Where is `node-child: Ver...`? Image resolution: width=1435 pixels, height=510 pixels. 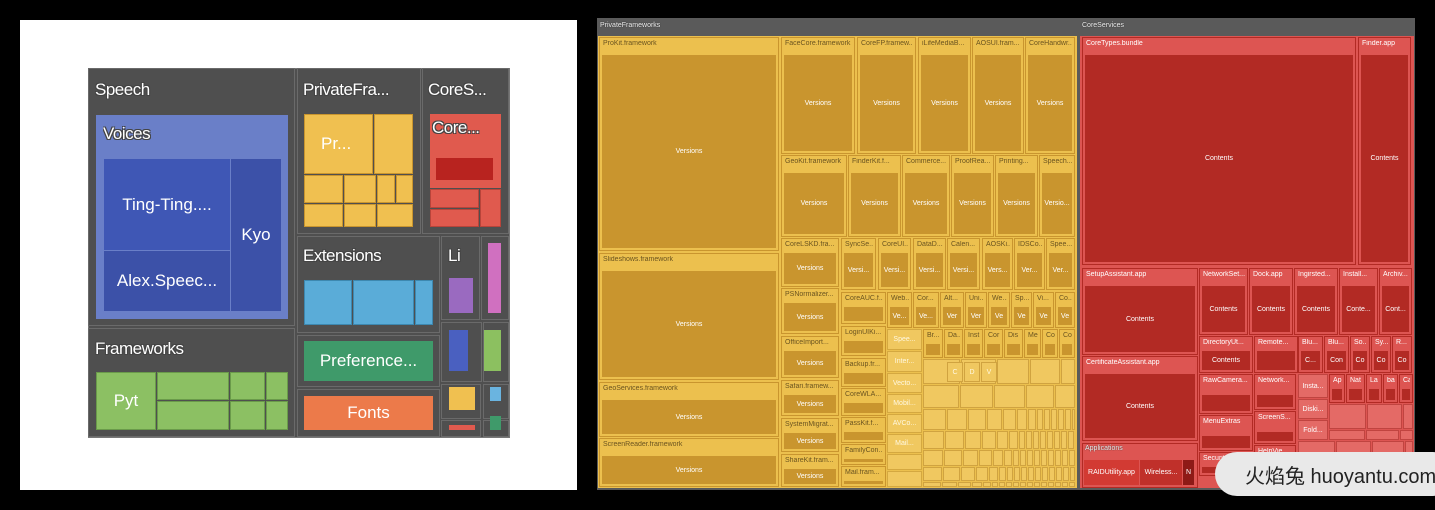
node-child: Ver... is located at coordinates (1060, 270).